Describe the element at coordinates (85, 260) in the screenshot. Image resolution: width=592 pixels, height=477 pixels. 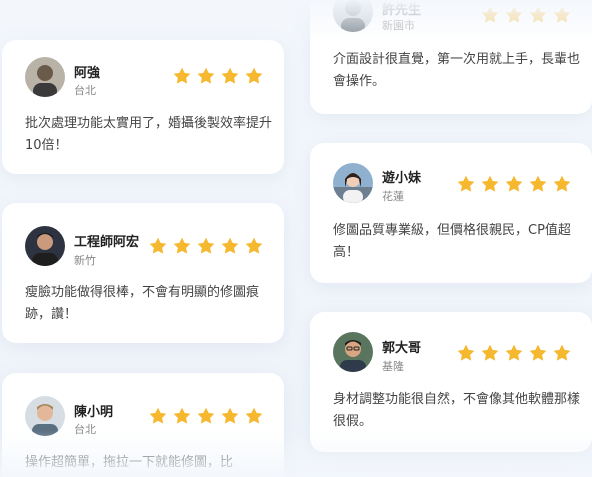
I see `reviewer-location: 新竹` at that location.